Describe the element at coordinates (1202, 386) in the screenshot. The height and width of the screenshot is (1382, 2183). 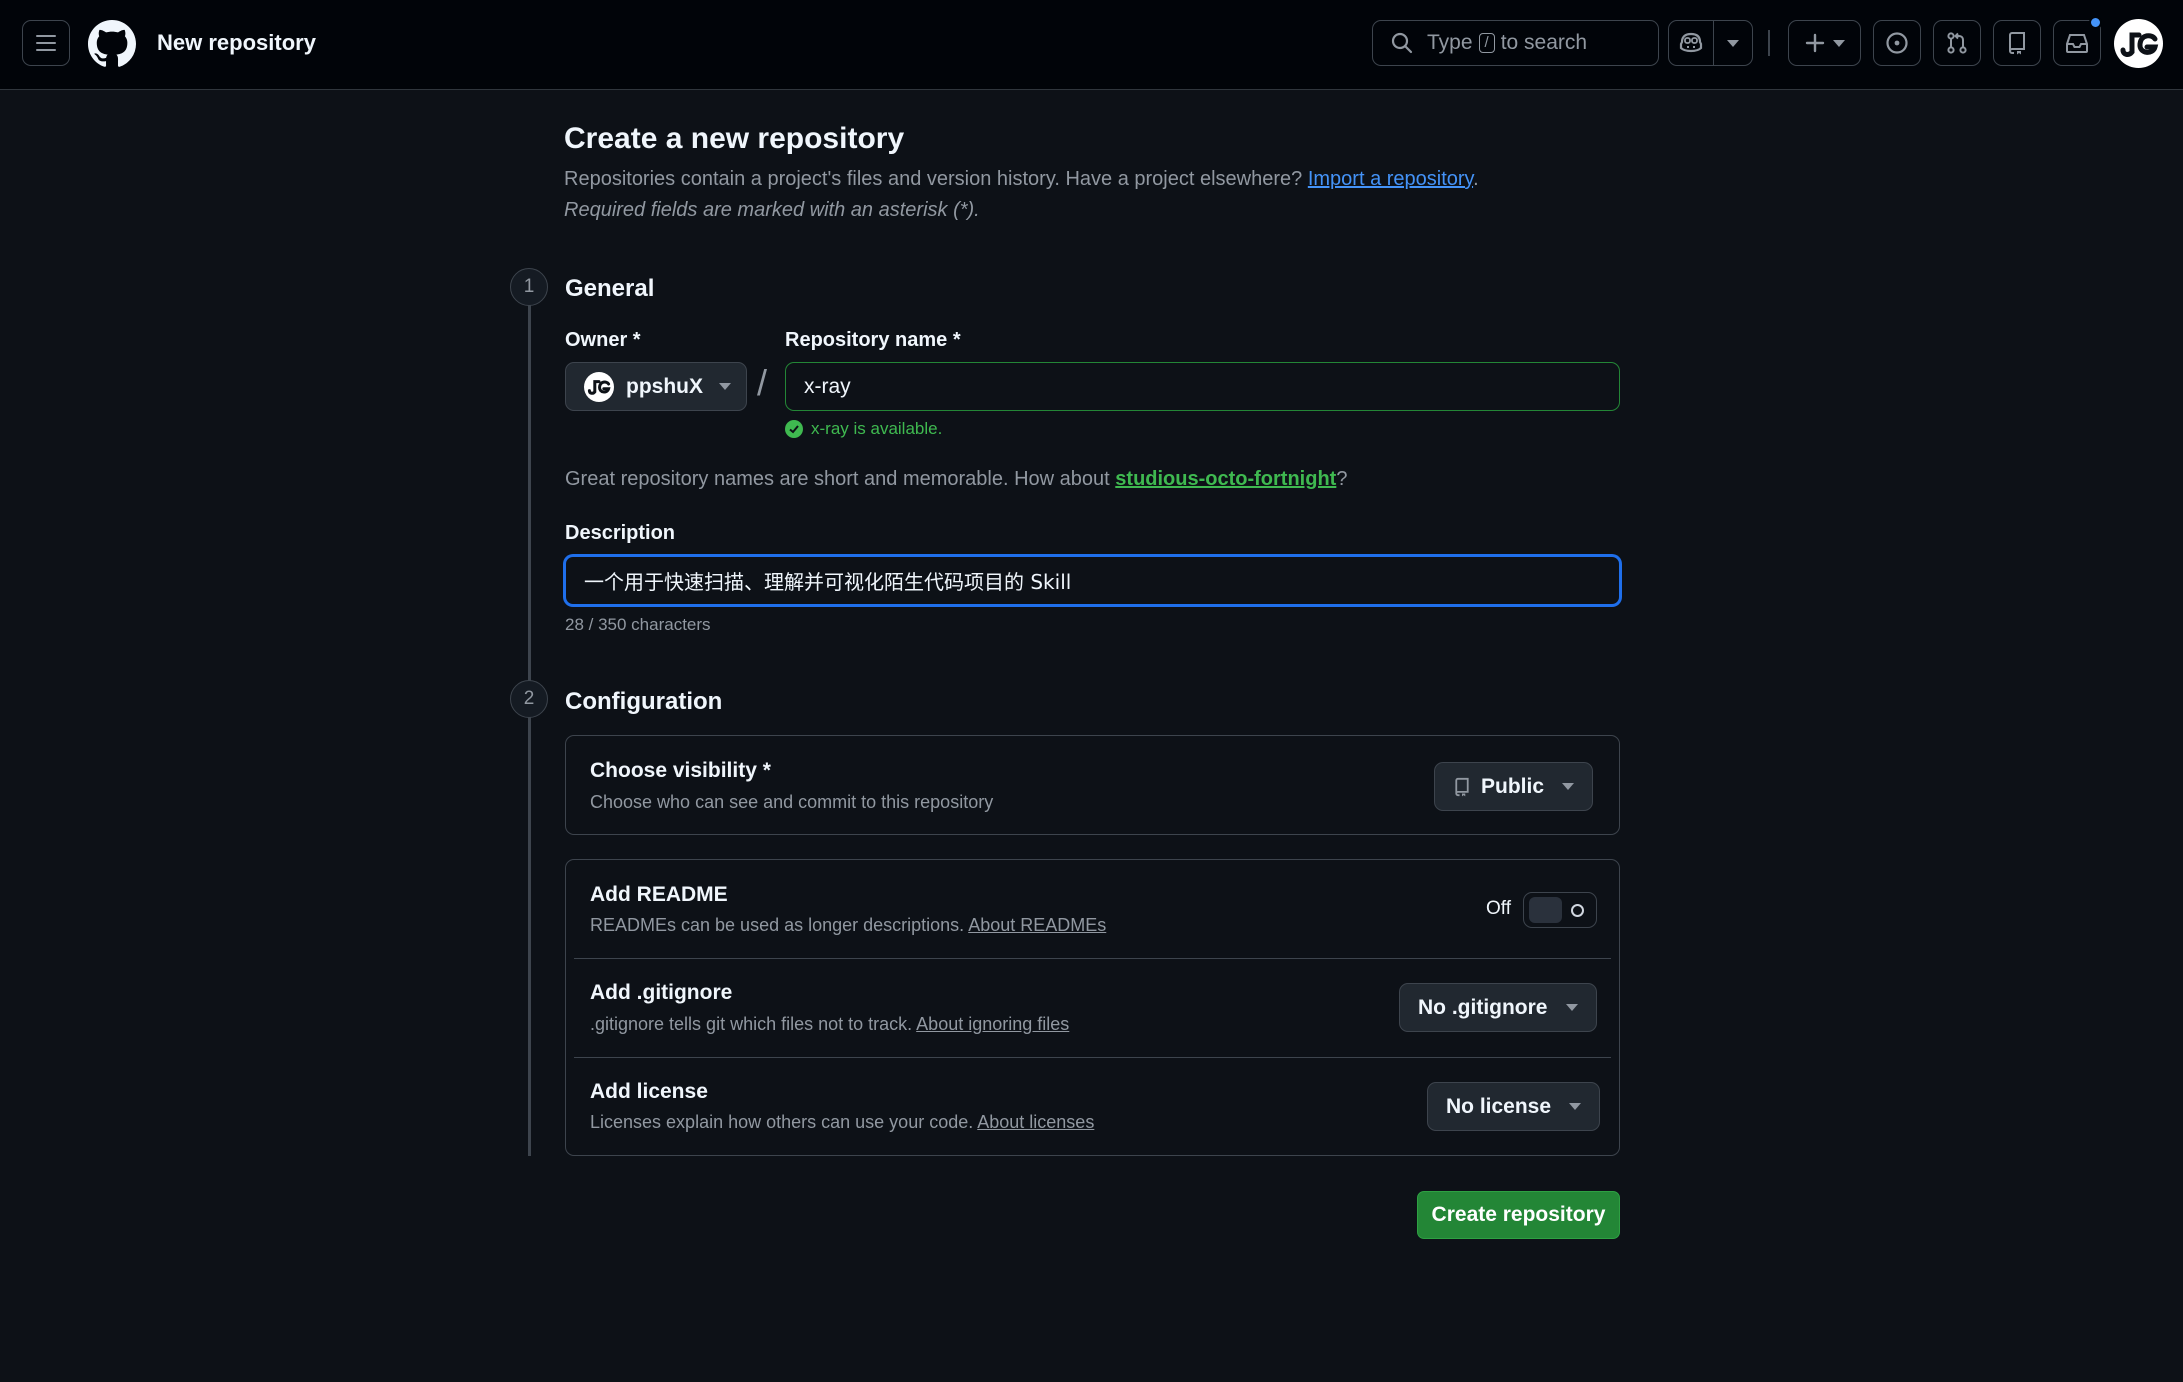
I see `repository-name-input` at that location.